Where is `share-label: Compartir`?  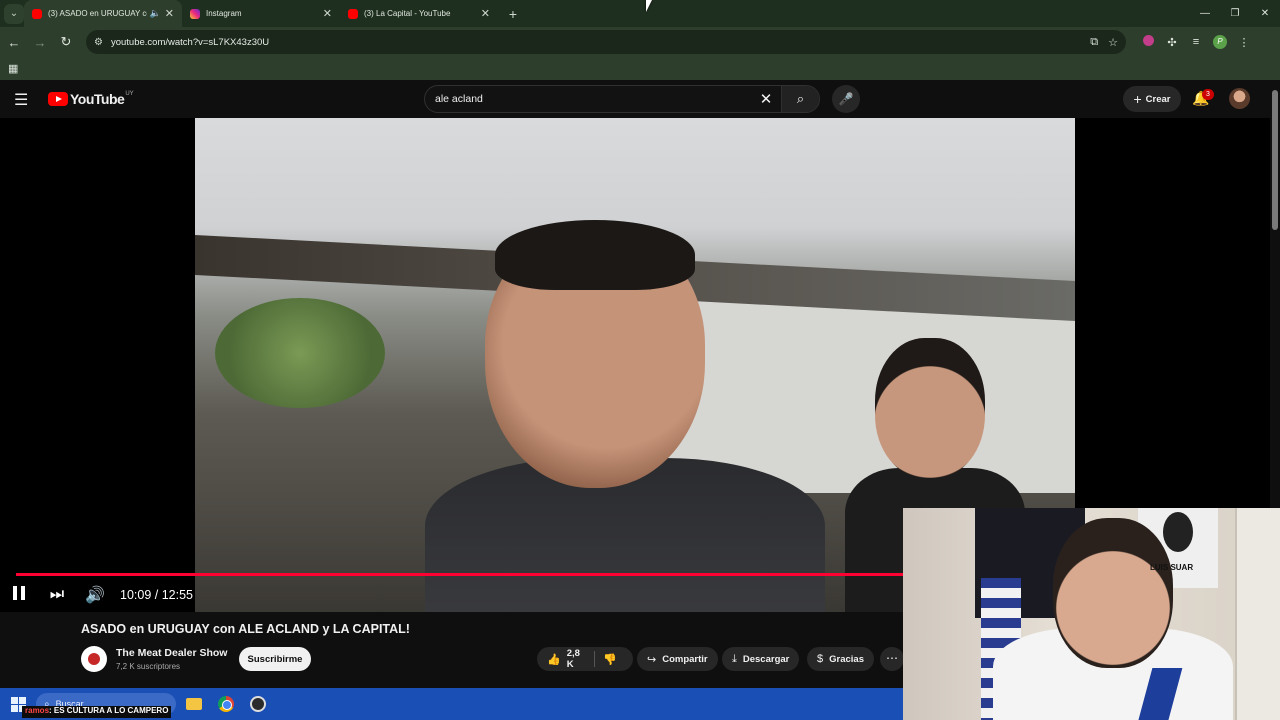
share-label: Compartir is located at coordinates (685, 659).